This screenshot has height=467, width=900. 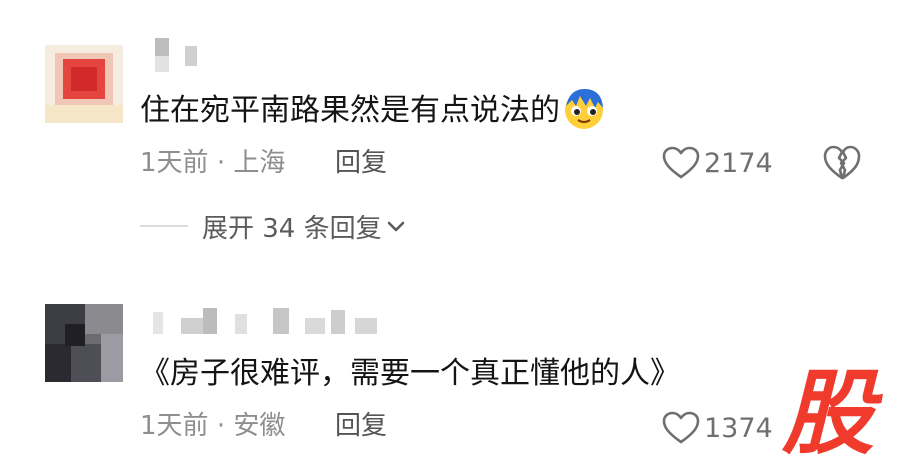 What do you see at coordinates (584, 108) in the screenshot?
I see `smile-emoji-icon` at bounding box center [584, 108].